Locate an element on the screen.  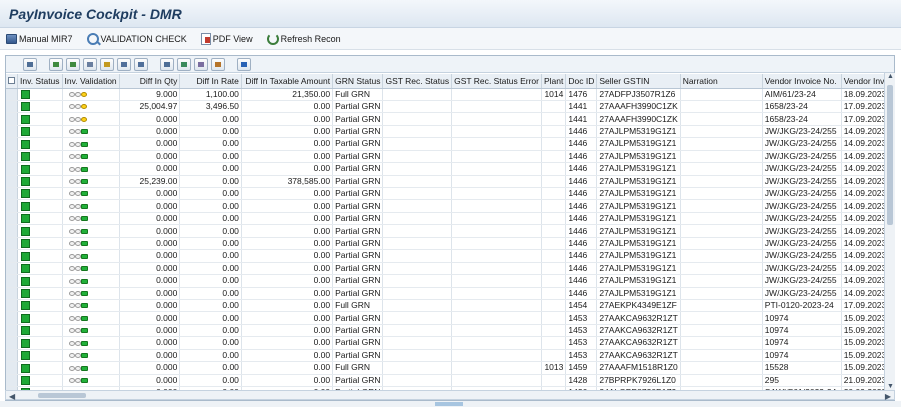
spreadsheet-icon is located at coordinates (218, 64).